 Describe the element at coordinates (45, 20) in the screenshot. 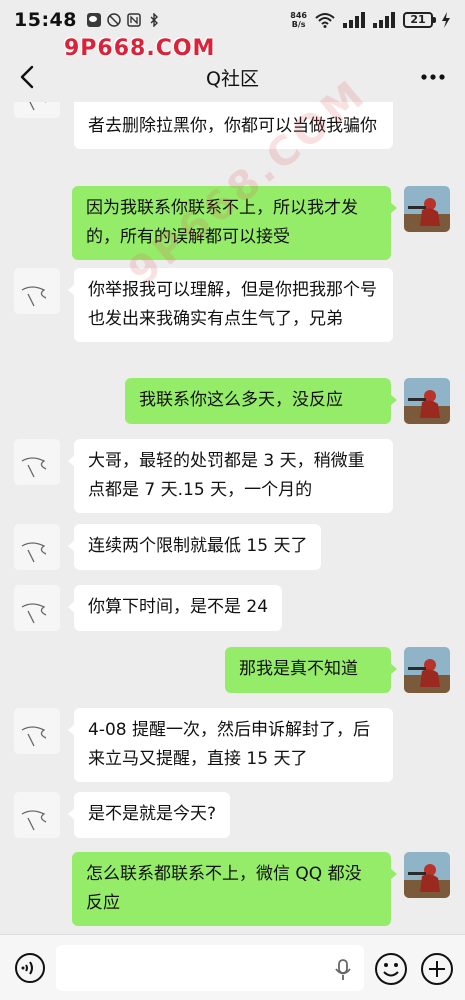

I see `status-time: 15:48` at that location.